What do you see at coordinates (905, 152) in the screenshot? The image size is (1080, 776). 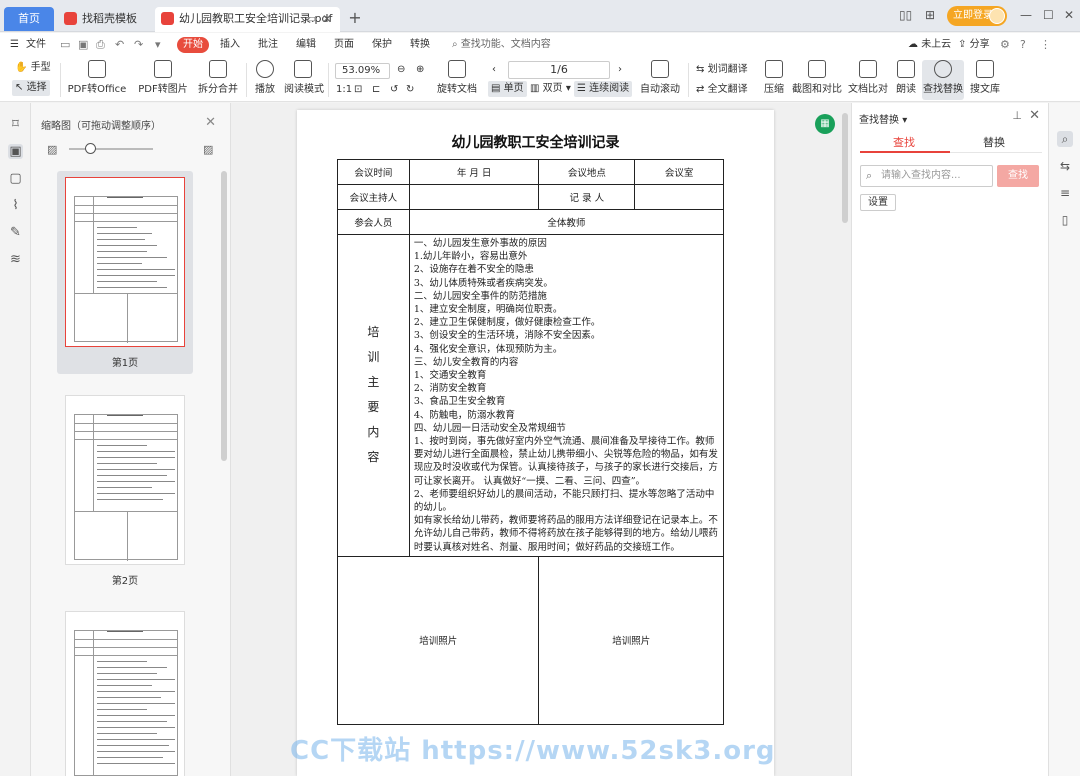 I see `active-tab-indicator` at bounding box center [905, 152].